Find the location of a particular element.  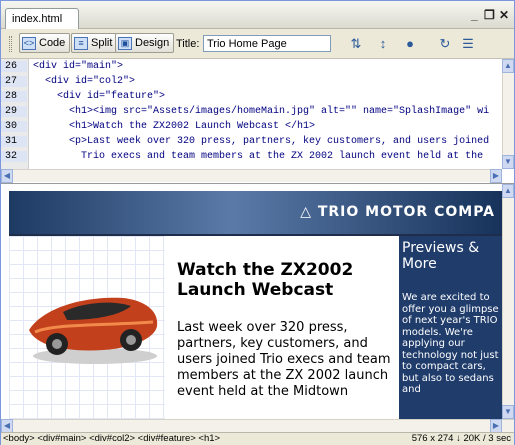

sidebar-heading: Previews & More is located at coordinates (441, 256).